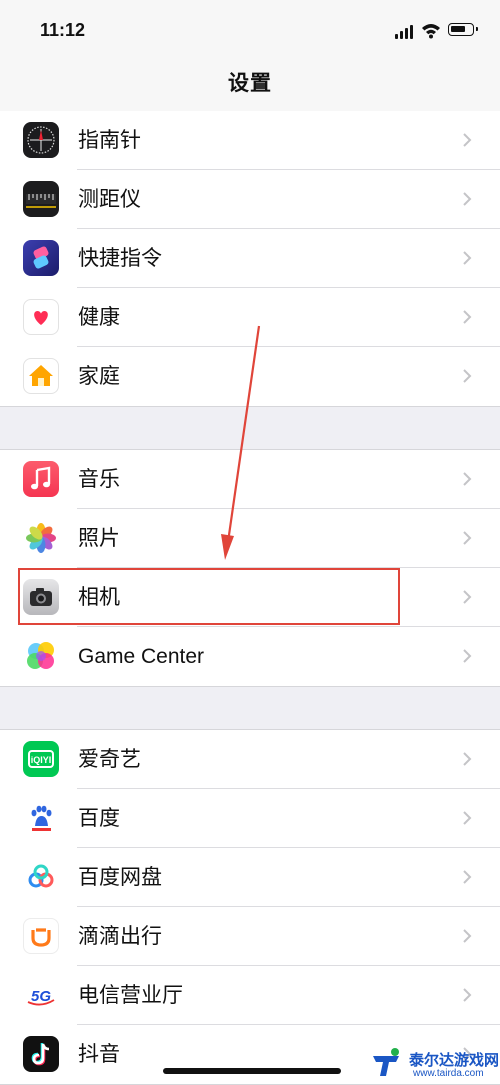  Describe the element at coordinates (250, 936) in the screenshot. I see `settings-row-didi: 滴滴出行` at that location.